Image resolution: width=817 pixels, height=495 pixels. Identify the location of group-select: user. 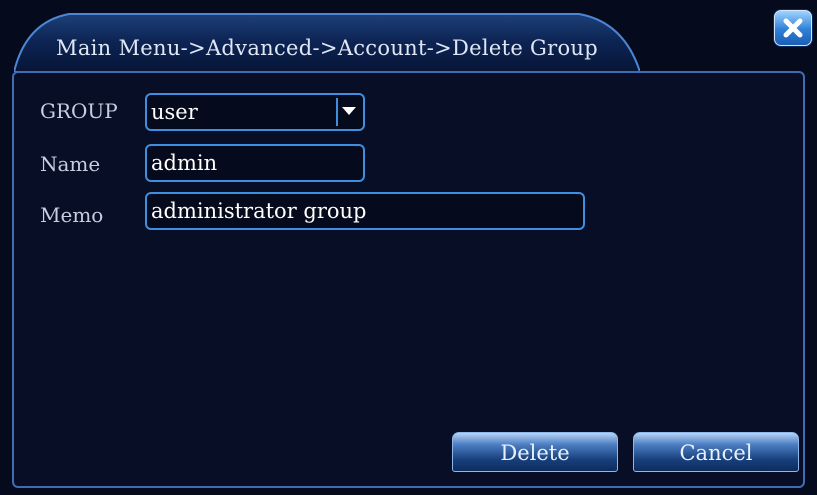
(255, 112).